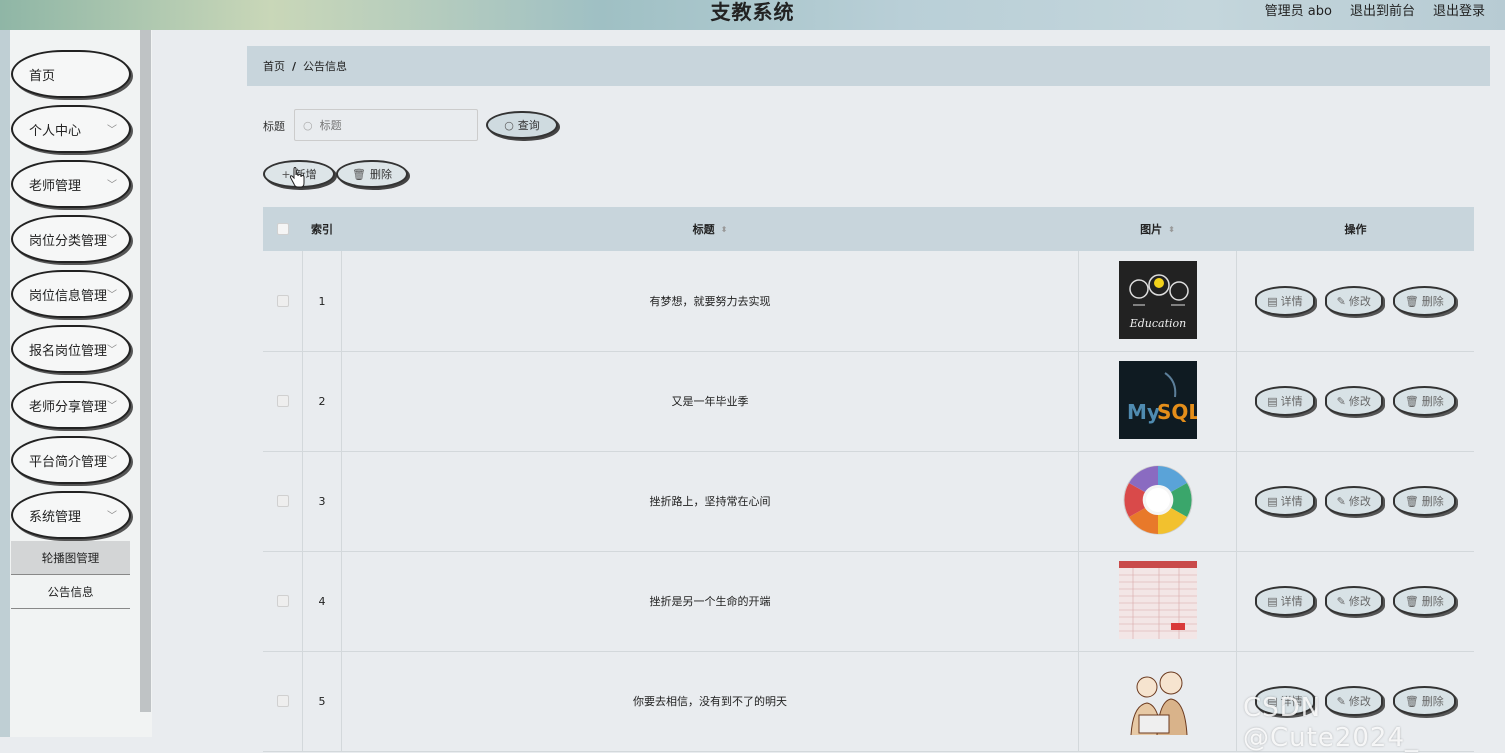 The image size is (1505, 753). I want to click on breadcrumb-current: 公告信息, so click(325, 66).